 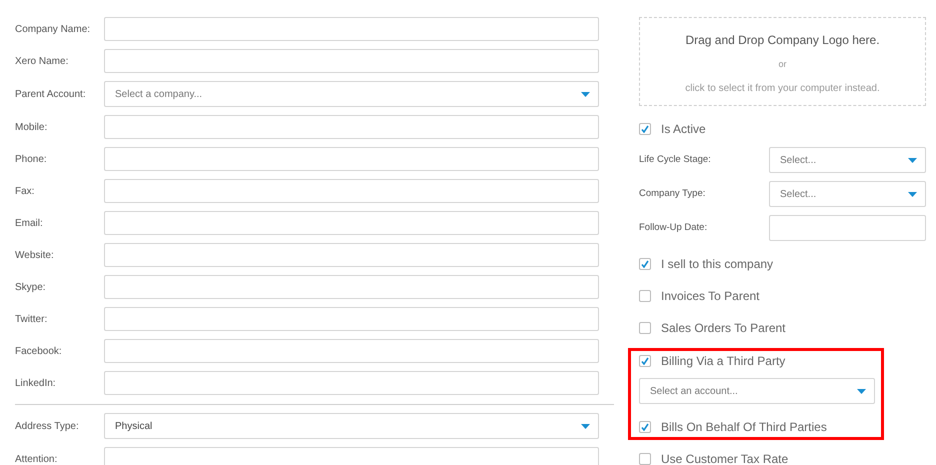 What do you see at coordinates (782, 40) in the screenshot?
I see `drop-zone-title: Drag and Drop Company Logo here.` at bounding box center [782, 40].